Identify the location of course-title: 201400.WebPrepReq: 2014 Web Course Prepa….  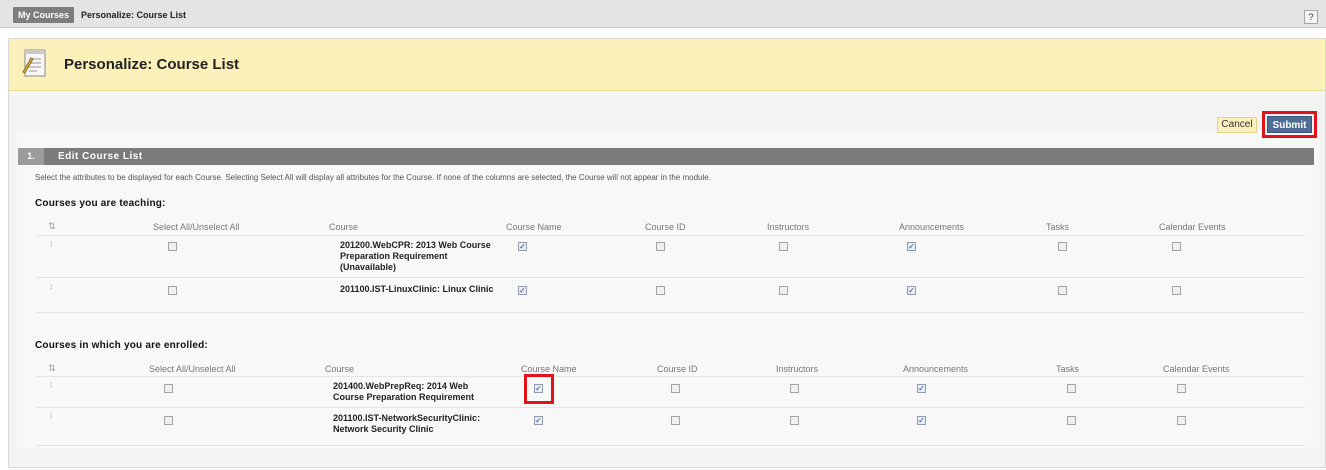
(404, 391).